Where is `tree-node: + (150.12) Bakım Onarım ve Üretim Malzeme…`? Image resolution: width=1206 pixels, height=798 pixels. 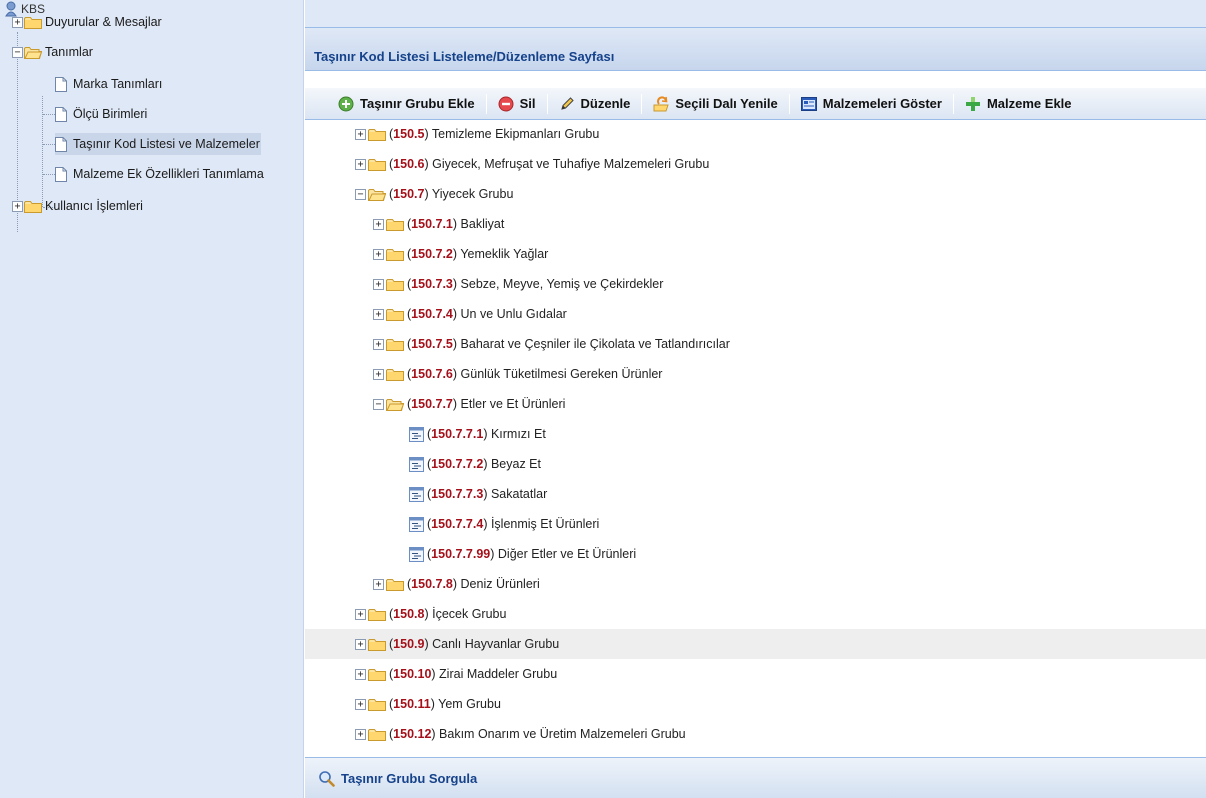
tree-node: + (150.12) Bakım Onarım ve Üretim Malzeme… is located at coordinates (755, 734).